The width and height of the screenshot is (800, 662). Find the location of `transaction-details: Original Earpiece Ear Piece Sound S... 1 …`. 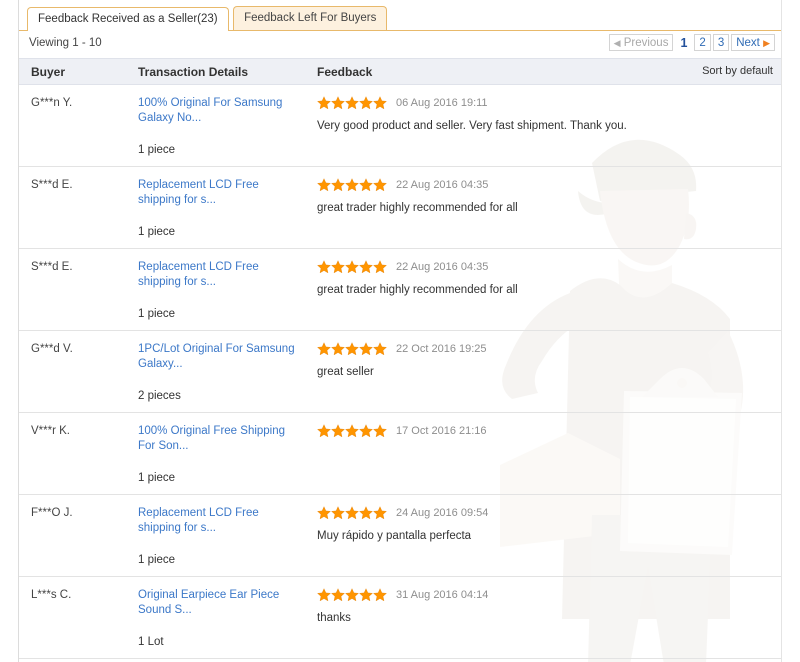

transaction-details: Original Earpiece Ear Piece Sound S... 1 … is located at coordinates (227, 619).